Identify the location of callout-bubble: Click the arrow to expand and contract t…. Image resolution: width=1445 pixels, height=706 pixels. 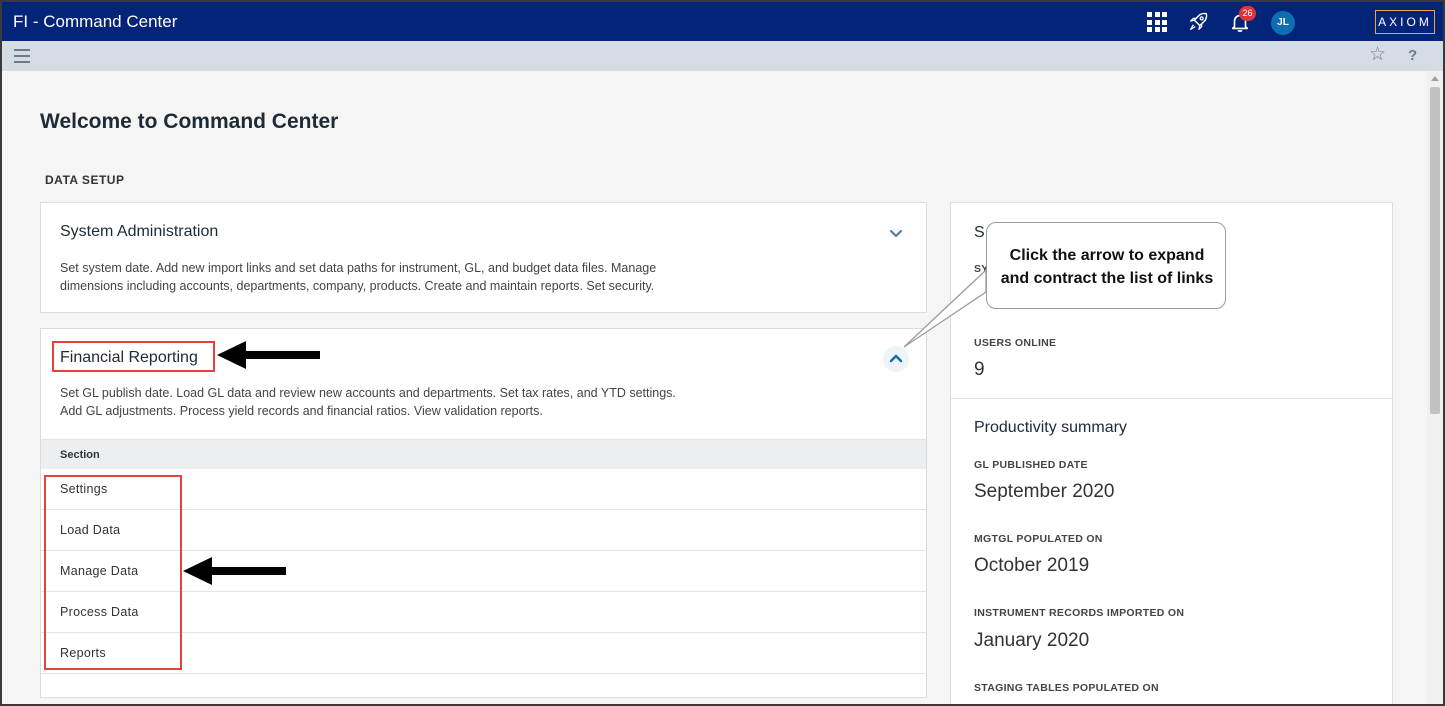
(1106, 265).